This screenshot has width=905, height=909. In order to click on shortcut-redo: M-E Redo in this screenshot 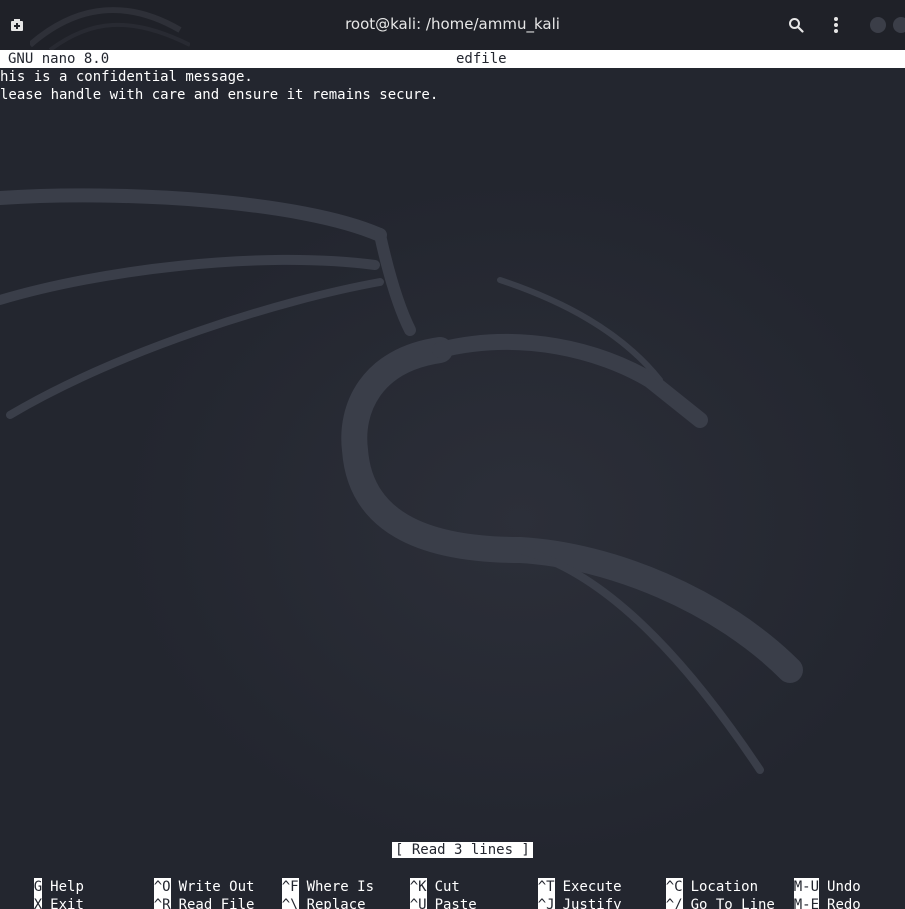, I will do `click(810, 893)`.